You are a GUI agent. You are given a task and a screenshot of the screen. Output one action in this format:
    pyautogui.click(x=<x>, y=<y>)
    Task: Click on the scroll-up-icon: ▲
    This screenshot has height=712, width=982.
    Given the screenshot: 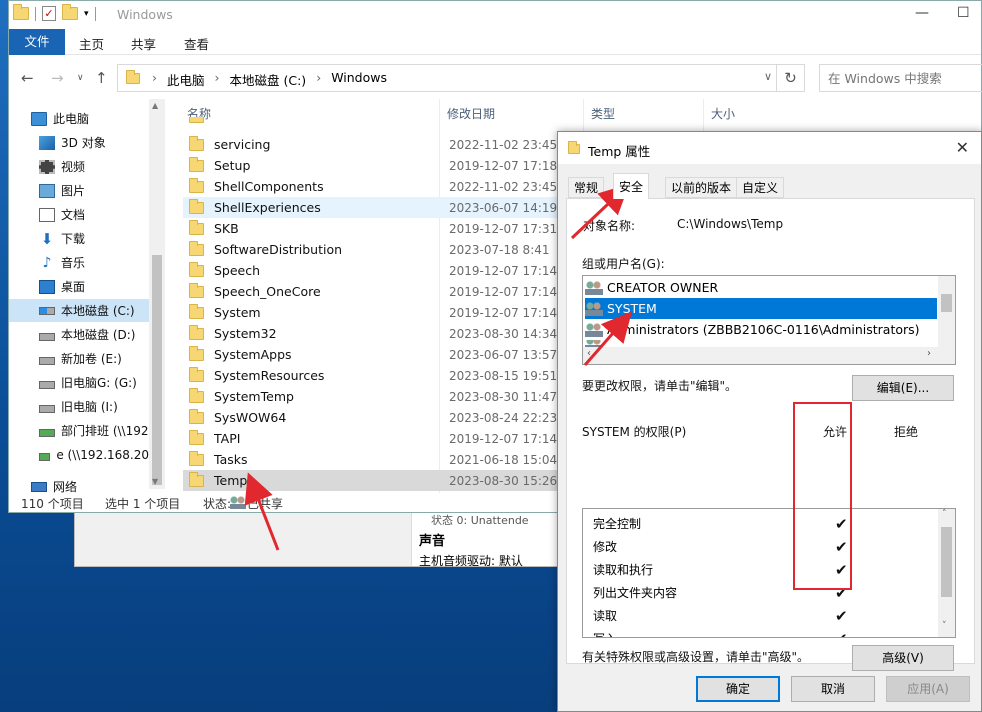 What is the action you would take?
    pyautogui.click(x=155, y=105)
    